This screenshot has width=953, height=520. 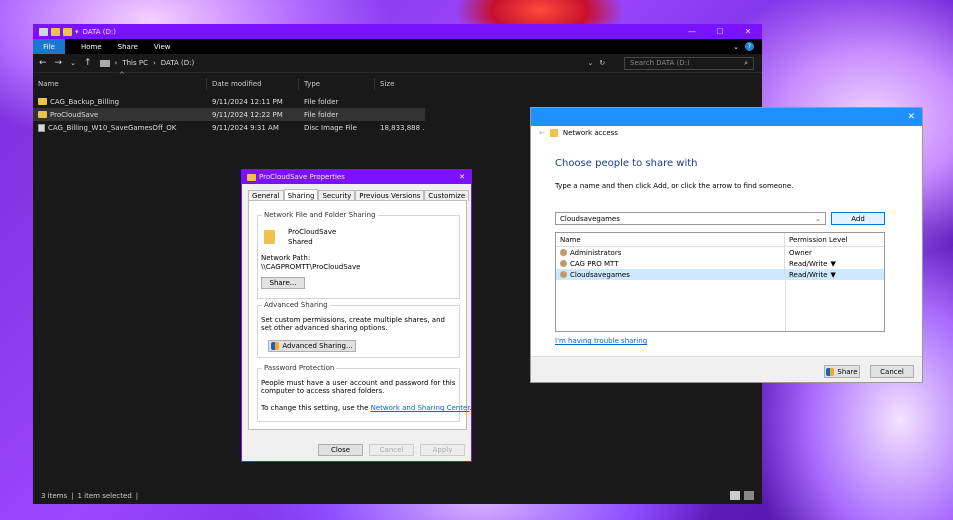 What do you see at coordinates (104, 495) in the screenshot?
I see `status-selected-count: 1 item selected` at bounding box center [104, 495].